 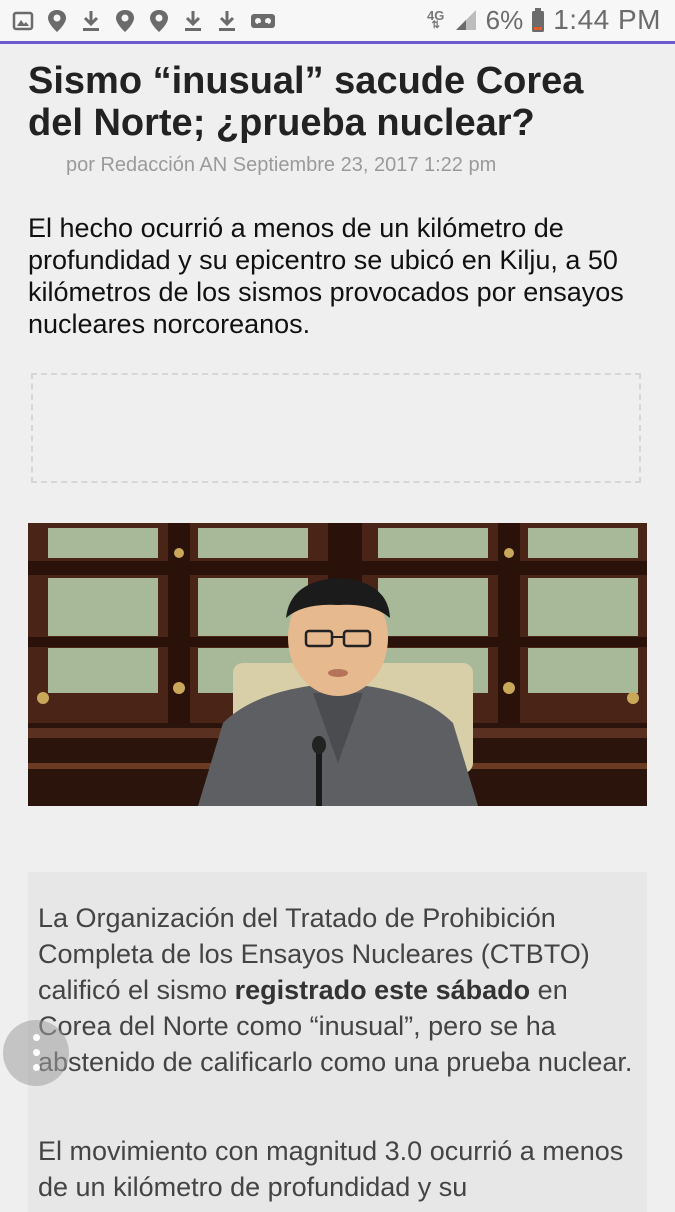 I want to click on clock: 1:44 PM, so click(x=607, y=19).